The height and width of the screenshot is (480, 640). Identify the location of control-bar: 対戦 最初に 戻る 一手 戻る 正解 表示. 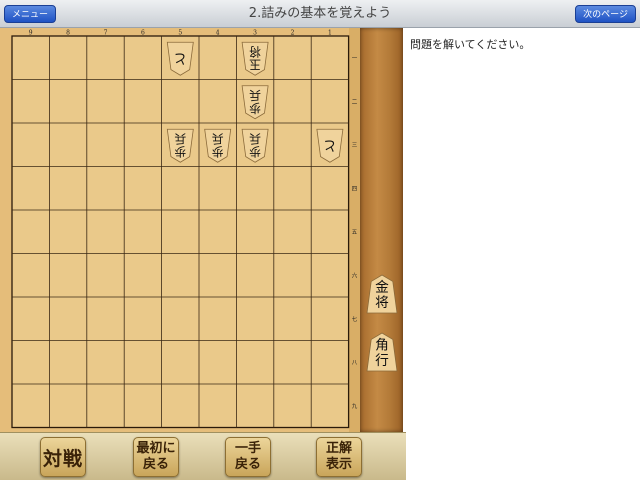
(203, 456).